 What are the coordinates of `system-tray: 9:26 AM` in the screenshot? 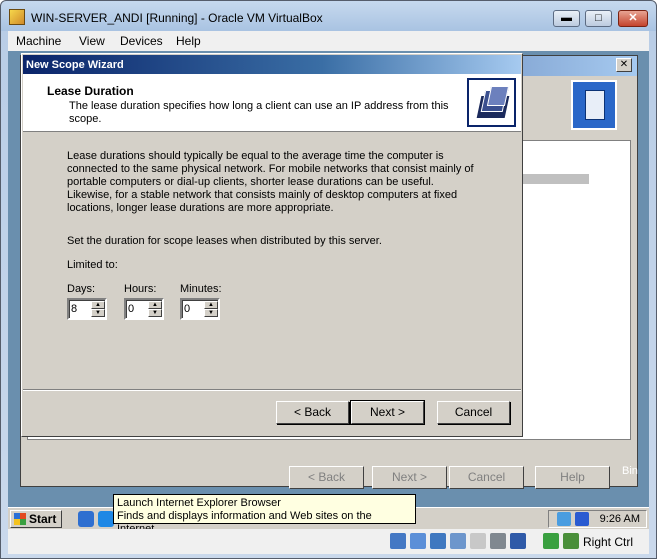 It's located at (597, 519).